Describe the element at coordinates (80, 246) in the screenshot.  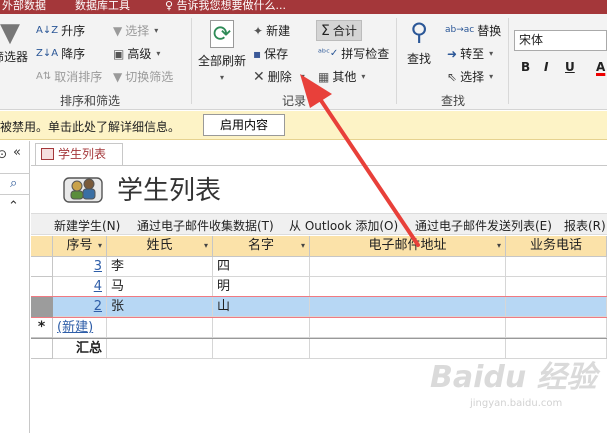
I see `column-header-id: 序号 ▾` at that location.